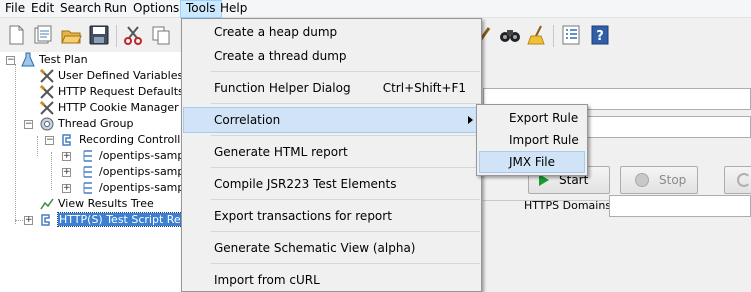 Image resolution: width=751 pixels, height=292 pixels. I want to click on tree-node-thread-group: Thread Group, so click(86, 124).